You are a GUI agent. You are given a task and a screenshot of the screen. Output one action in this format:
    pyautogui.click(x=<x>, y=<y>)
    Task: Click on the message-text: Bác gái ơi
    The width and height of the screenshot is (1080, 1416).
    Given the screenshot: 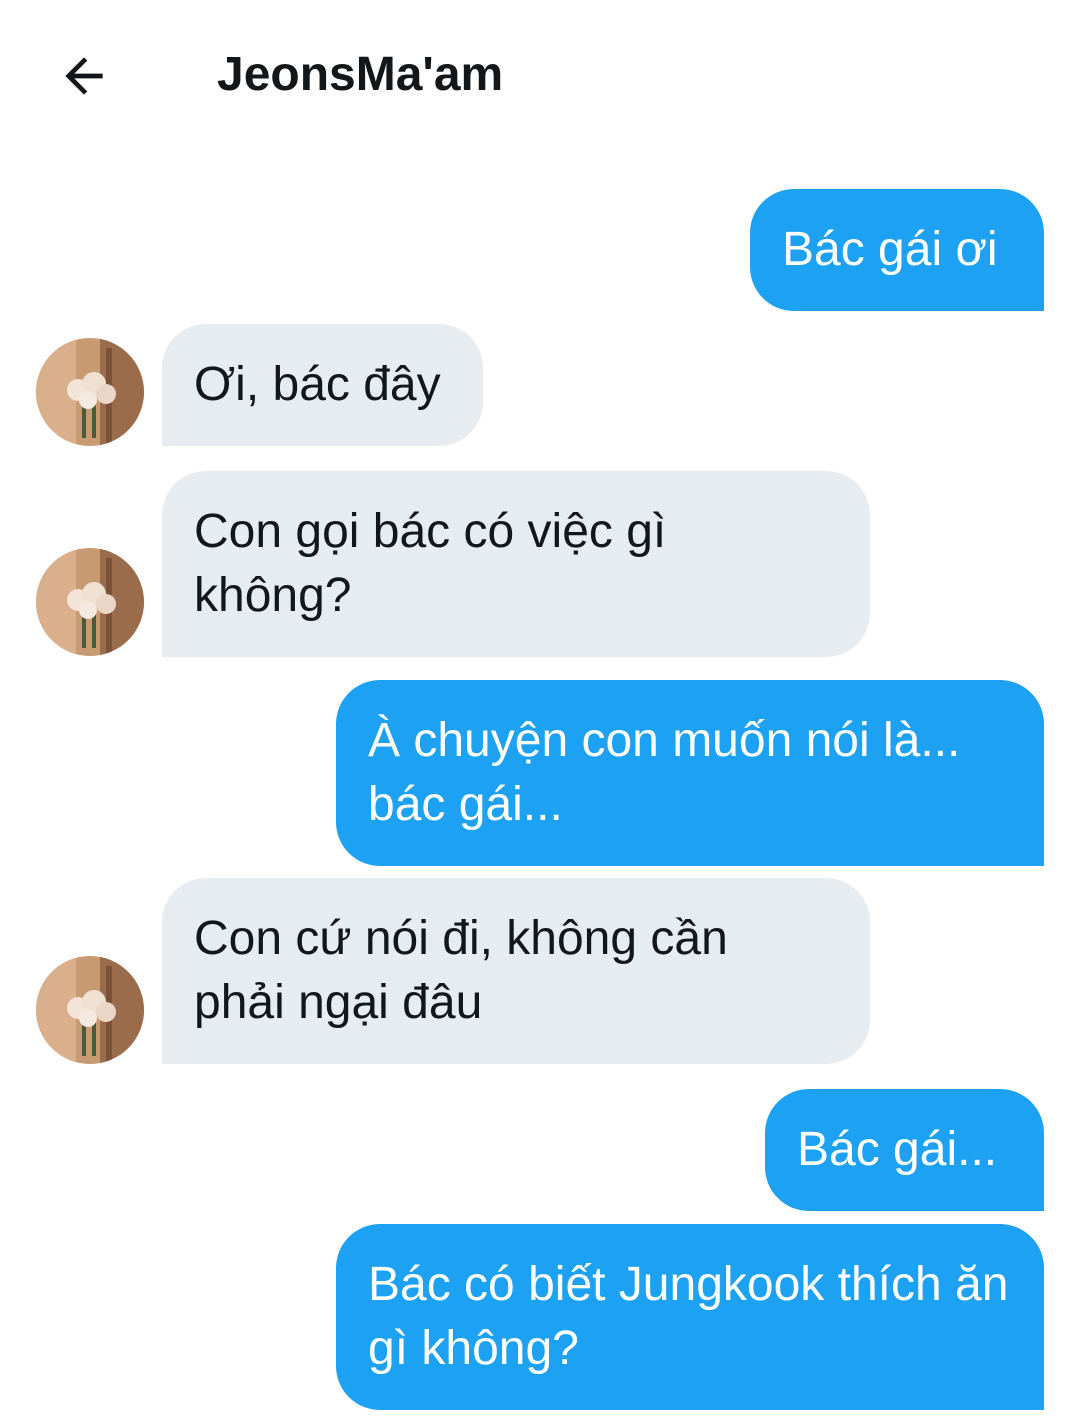 What is the action you would take?
    pyautogui.click(x=890, y=249)
    